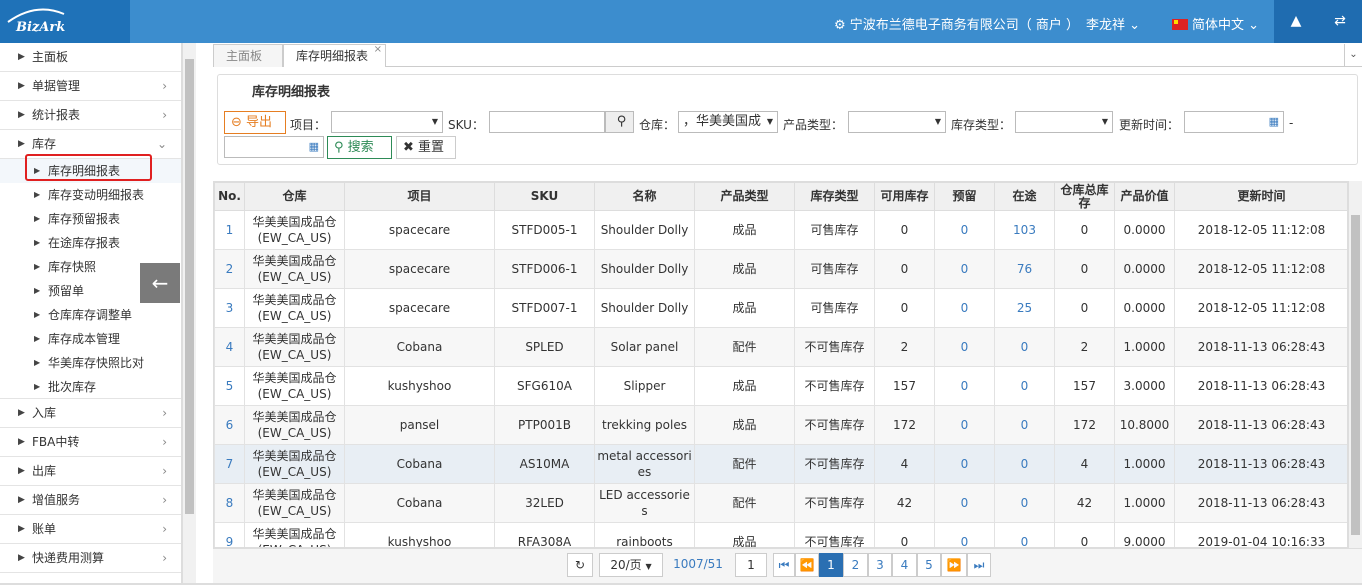 The image size is (1362, 585). Describe the element at coordinates (90, 529) in the screenshot. I see `sidebar-item-billing: ▶ 账单 ›` at that location.